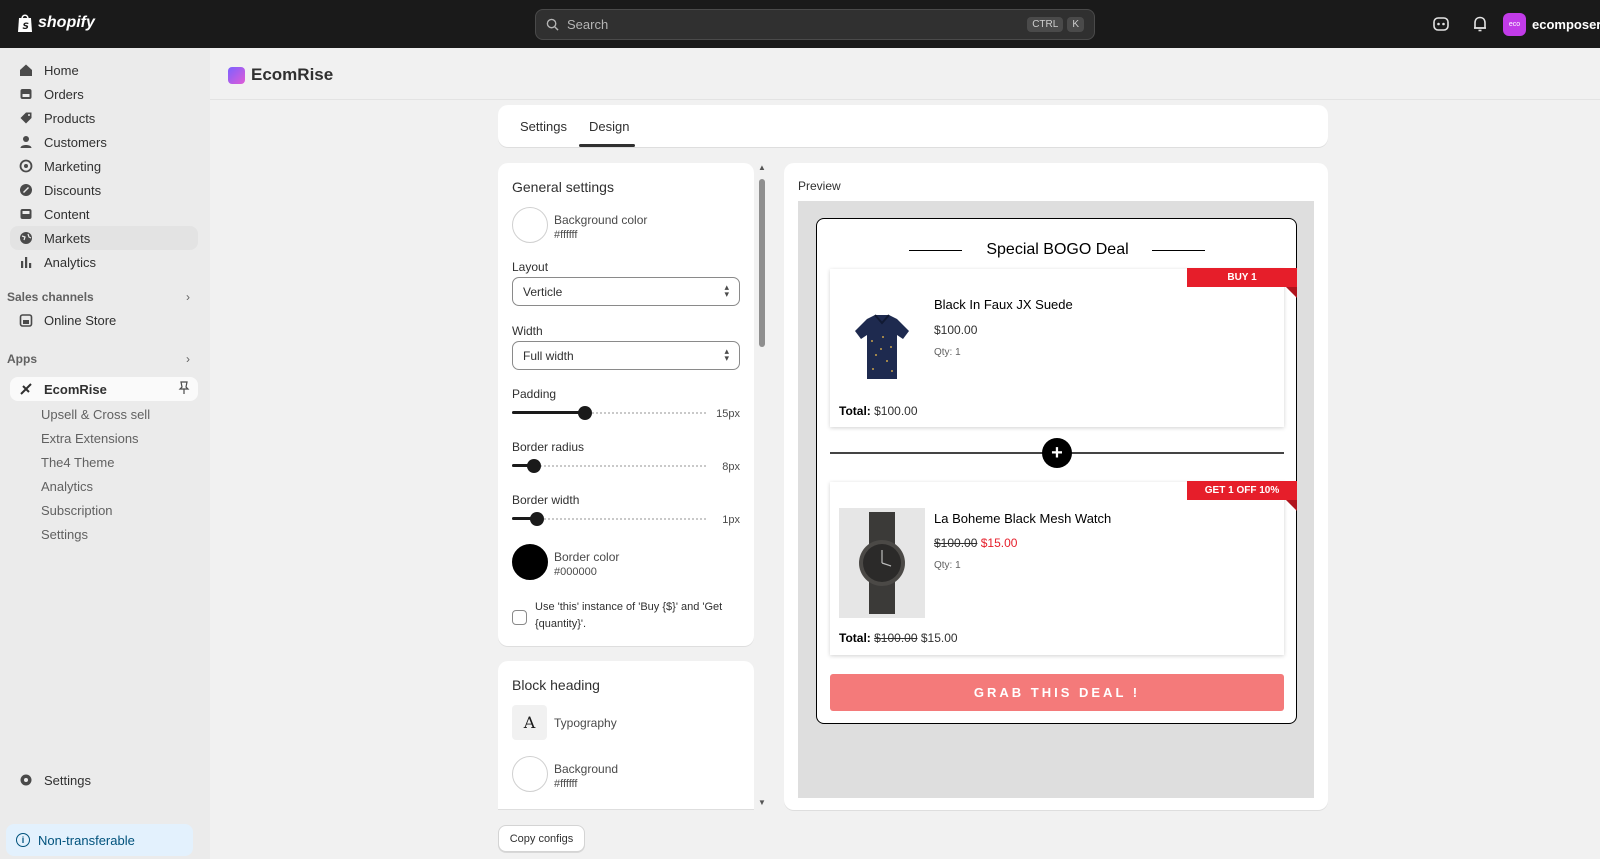 The image size is (1600, 859). Describe the element at coordinates (527, 331) in the screenshot. I see `width-label: Width` at that location.